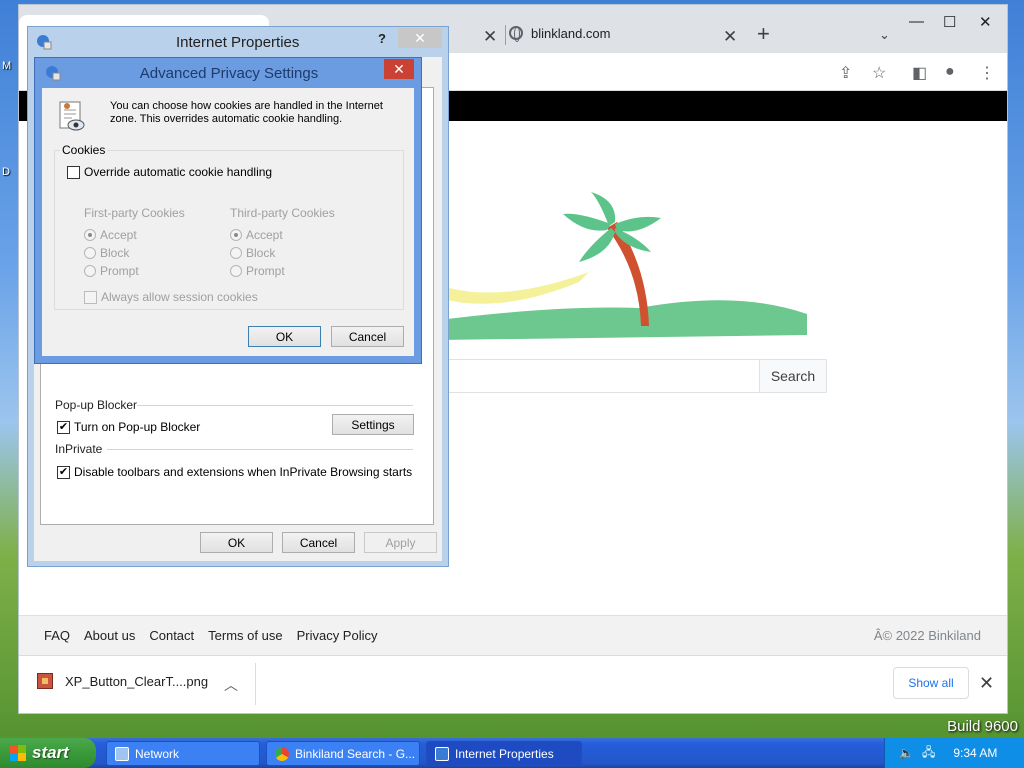 The height and width of the screenshot is (768, 1024). Describe the element at coordinates (96, 405) in the screenshot. I see `popup-blocker-heading: Pop-up Blocker` at that location.